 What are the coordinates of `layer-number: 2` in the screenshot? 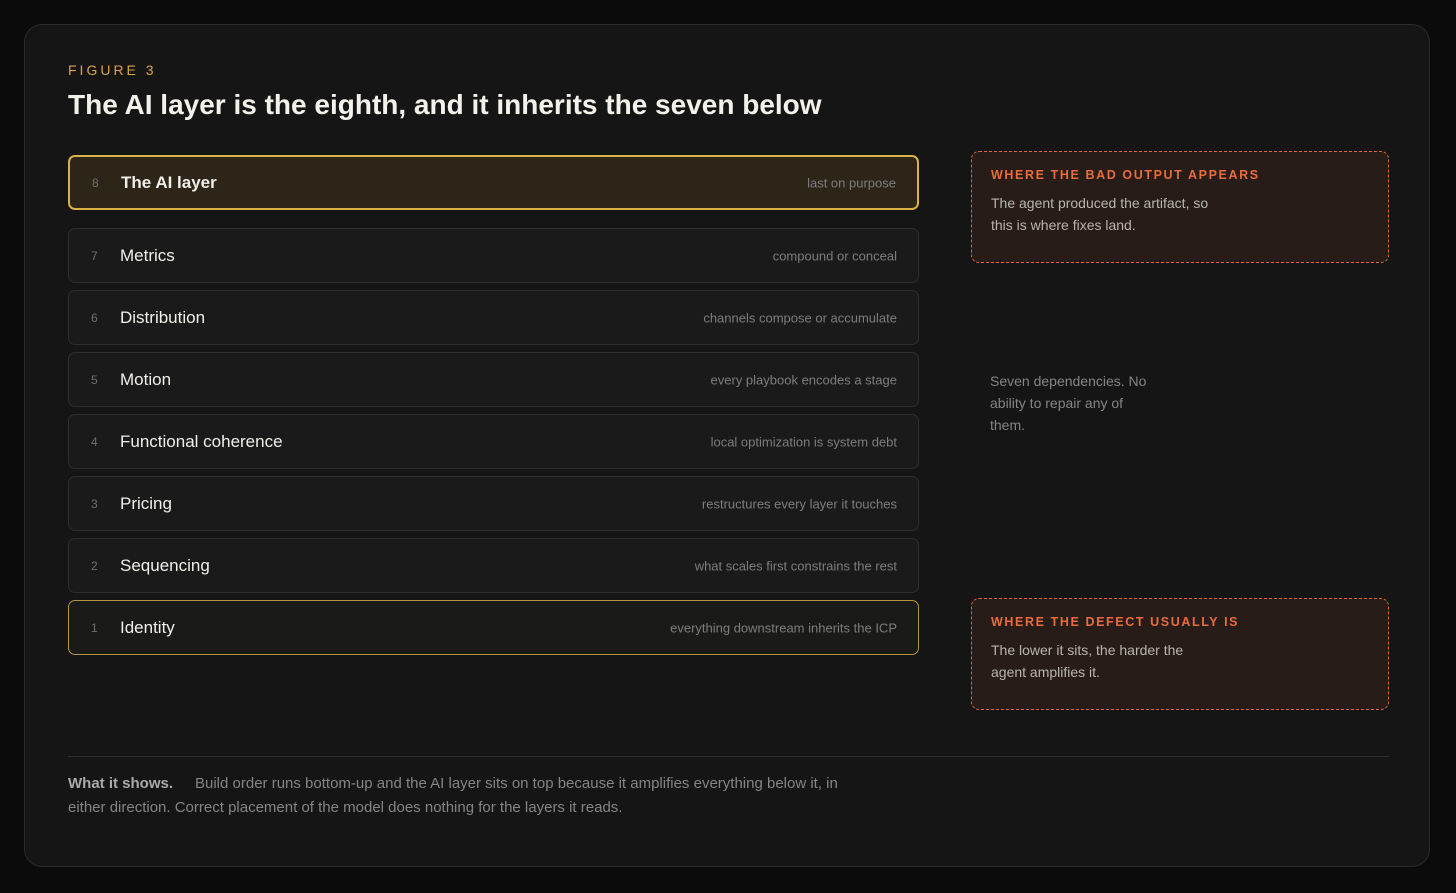 It's located at (94, 565).